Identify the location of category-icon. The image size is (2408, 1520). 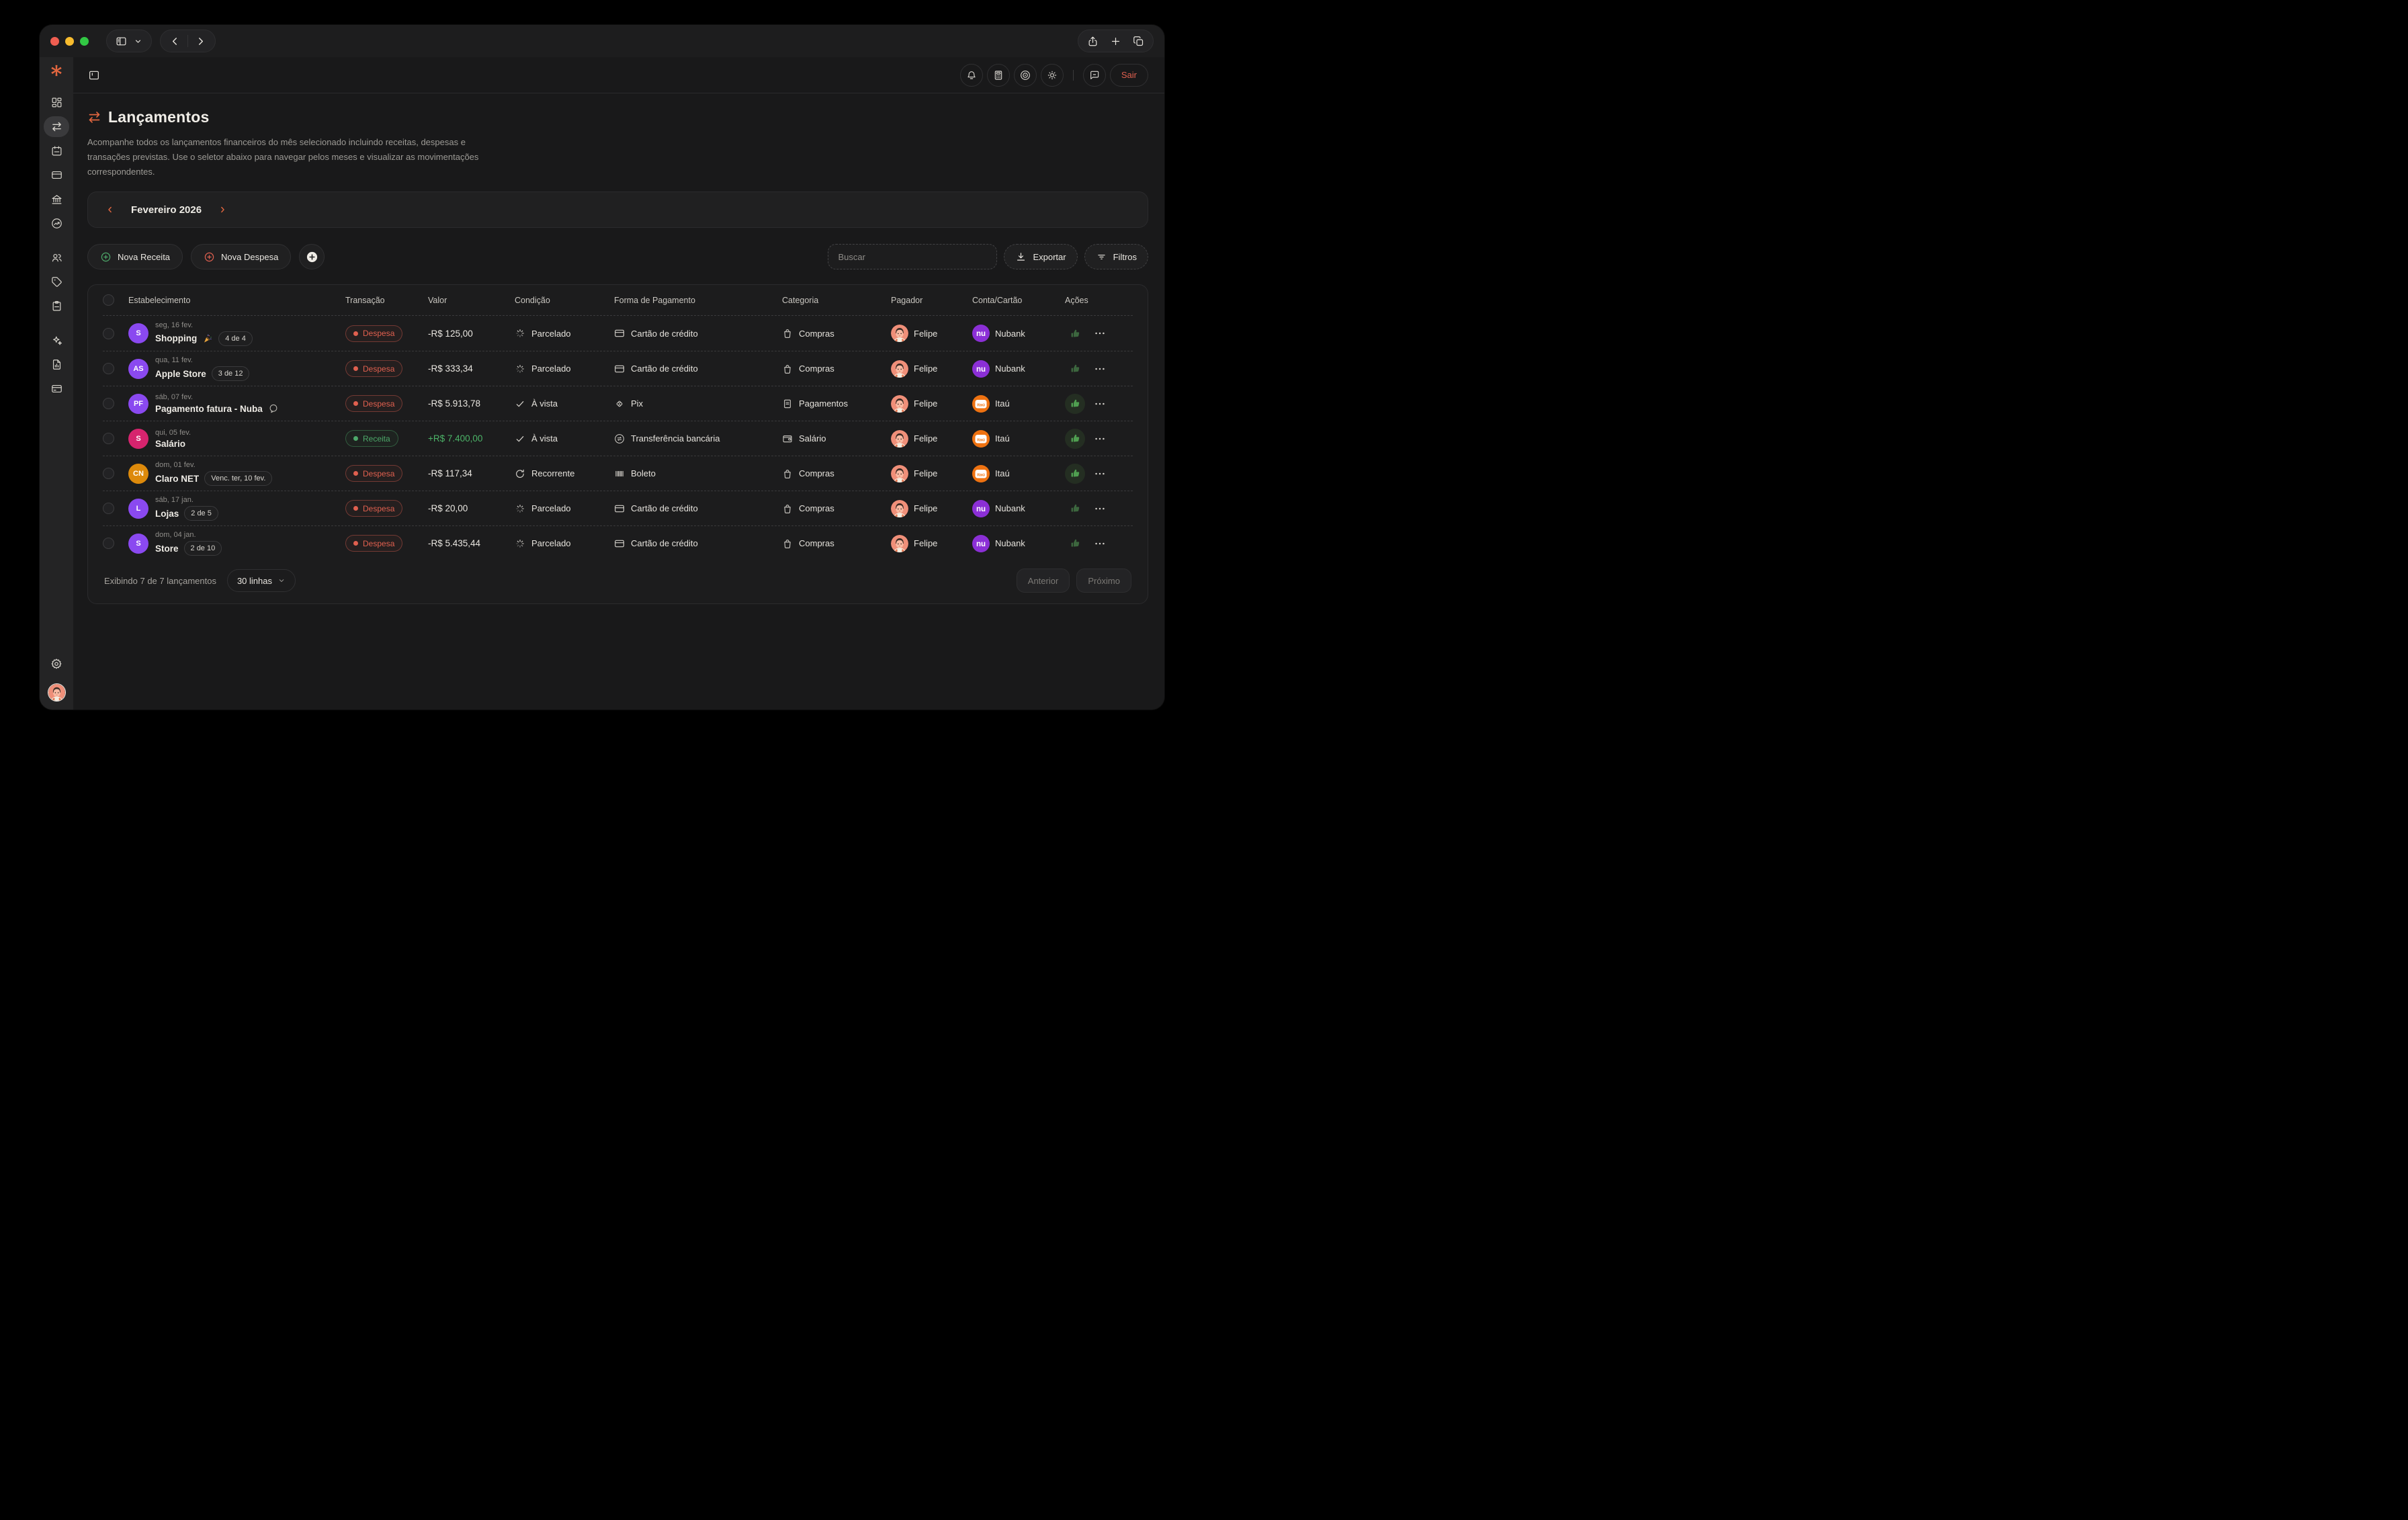
(787, 438).